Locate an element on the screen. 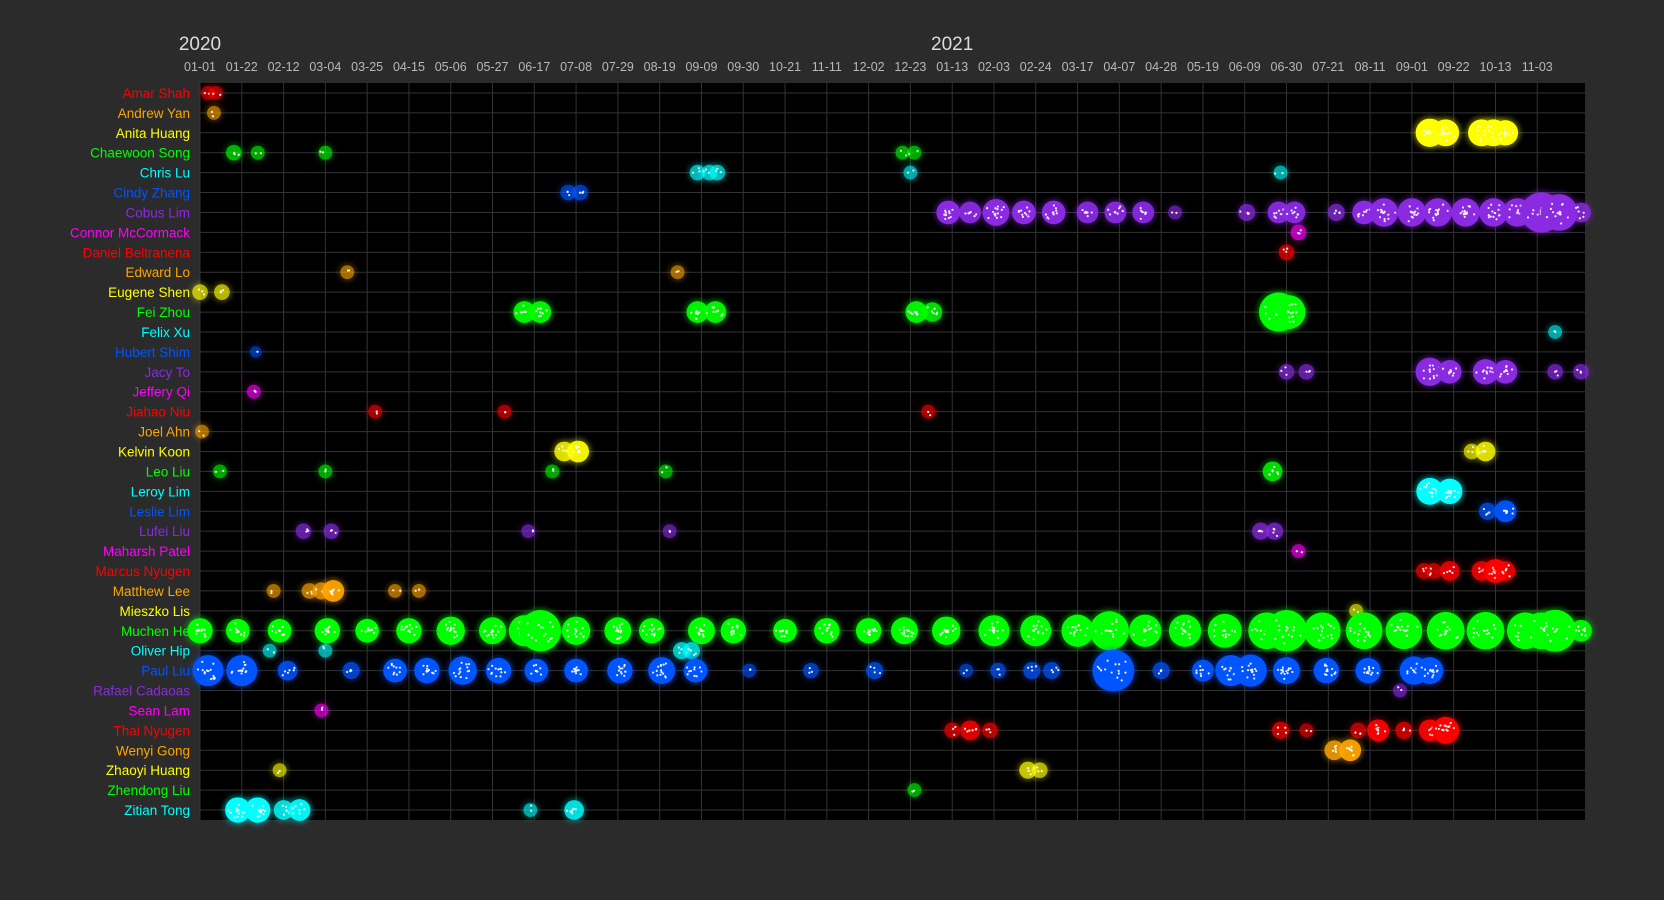 The width and height of the screenshot is (1664, 900). person-dots is located at coordinates (1497, 511).